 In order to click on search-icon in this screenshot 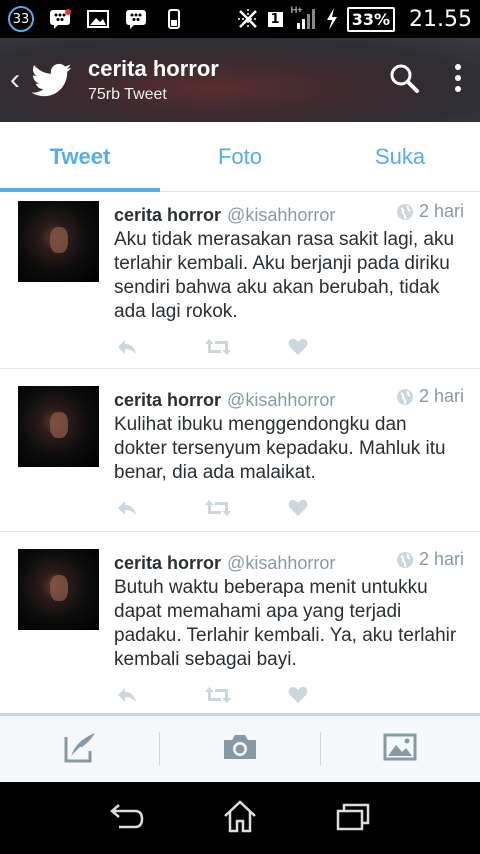, I will do `click(404, 80)`.